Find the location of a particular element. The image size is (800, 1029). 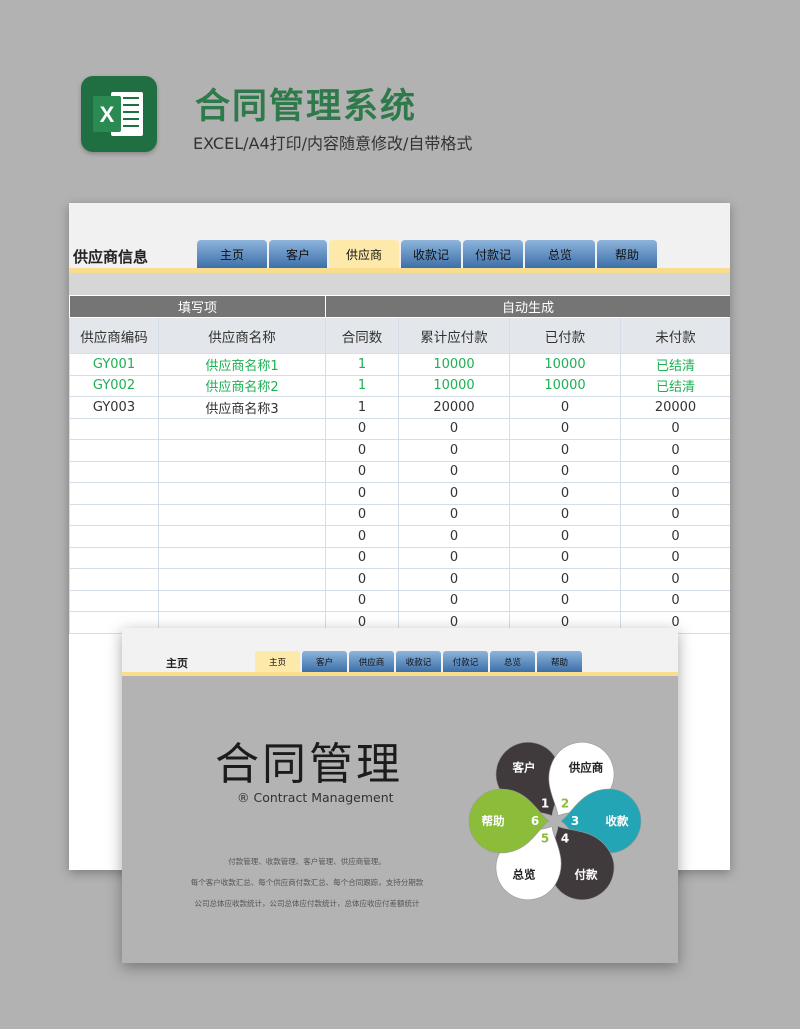

column-header: 合同数 is located at coordinates (362, 335).